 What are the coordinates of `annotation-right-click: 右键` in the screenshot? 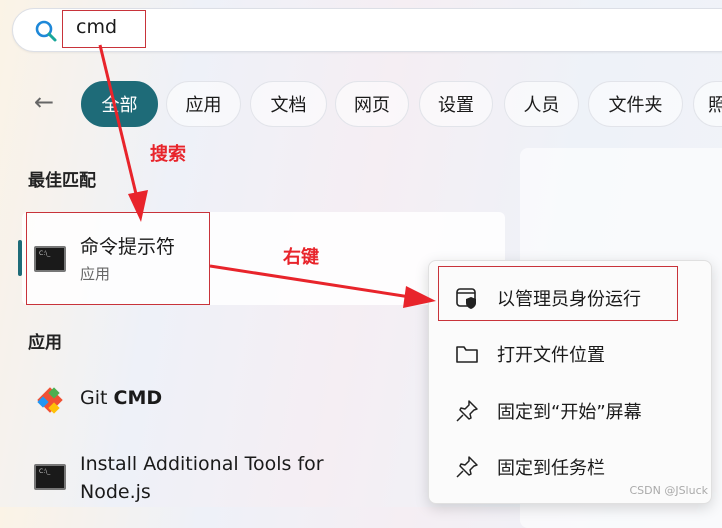 It's located at (301, 257).